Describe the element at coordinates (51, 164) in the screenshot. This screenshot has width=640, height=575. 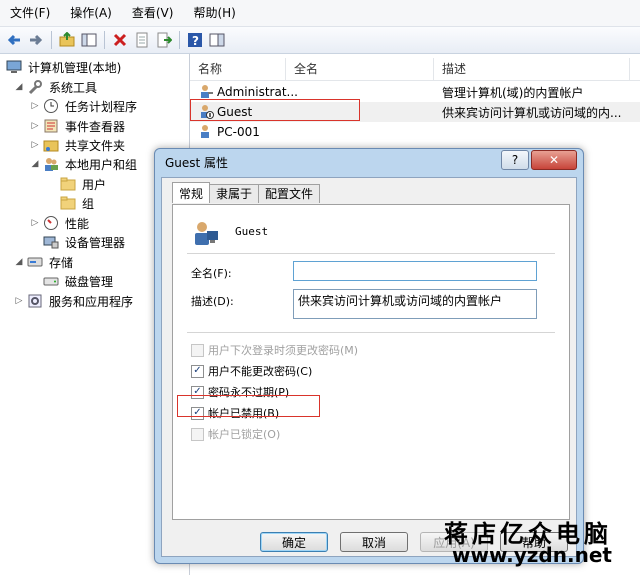
I see `users-group-icon` at that location.